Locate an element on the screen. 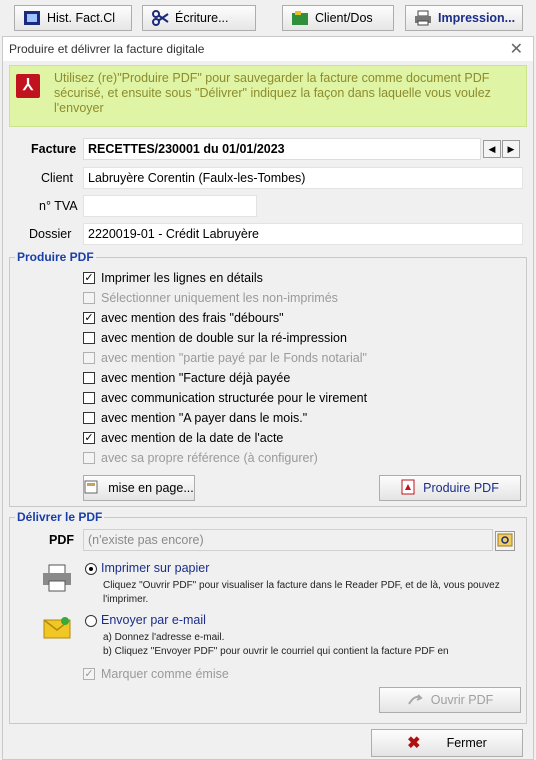 The height and width of the screenshot is (760, 536). produire-pdf-label: Produire PDF is located at coordinates (461, 488).